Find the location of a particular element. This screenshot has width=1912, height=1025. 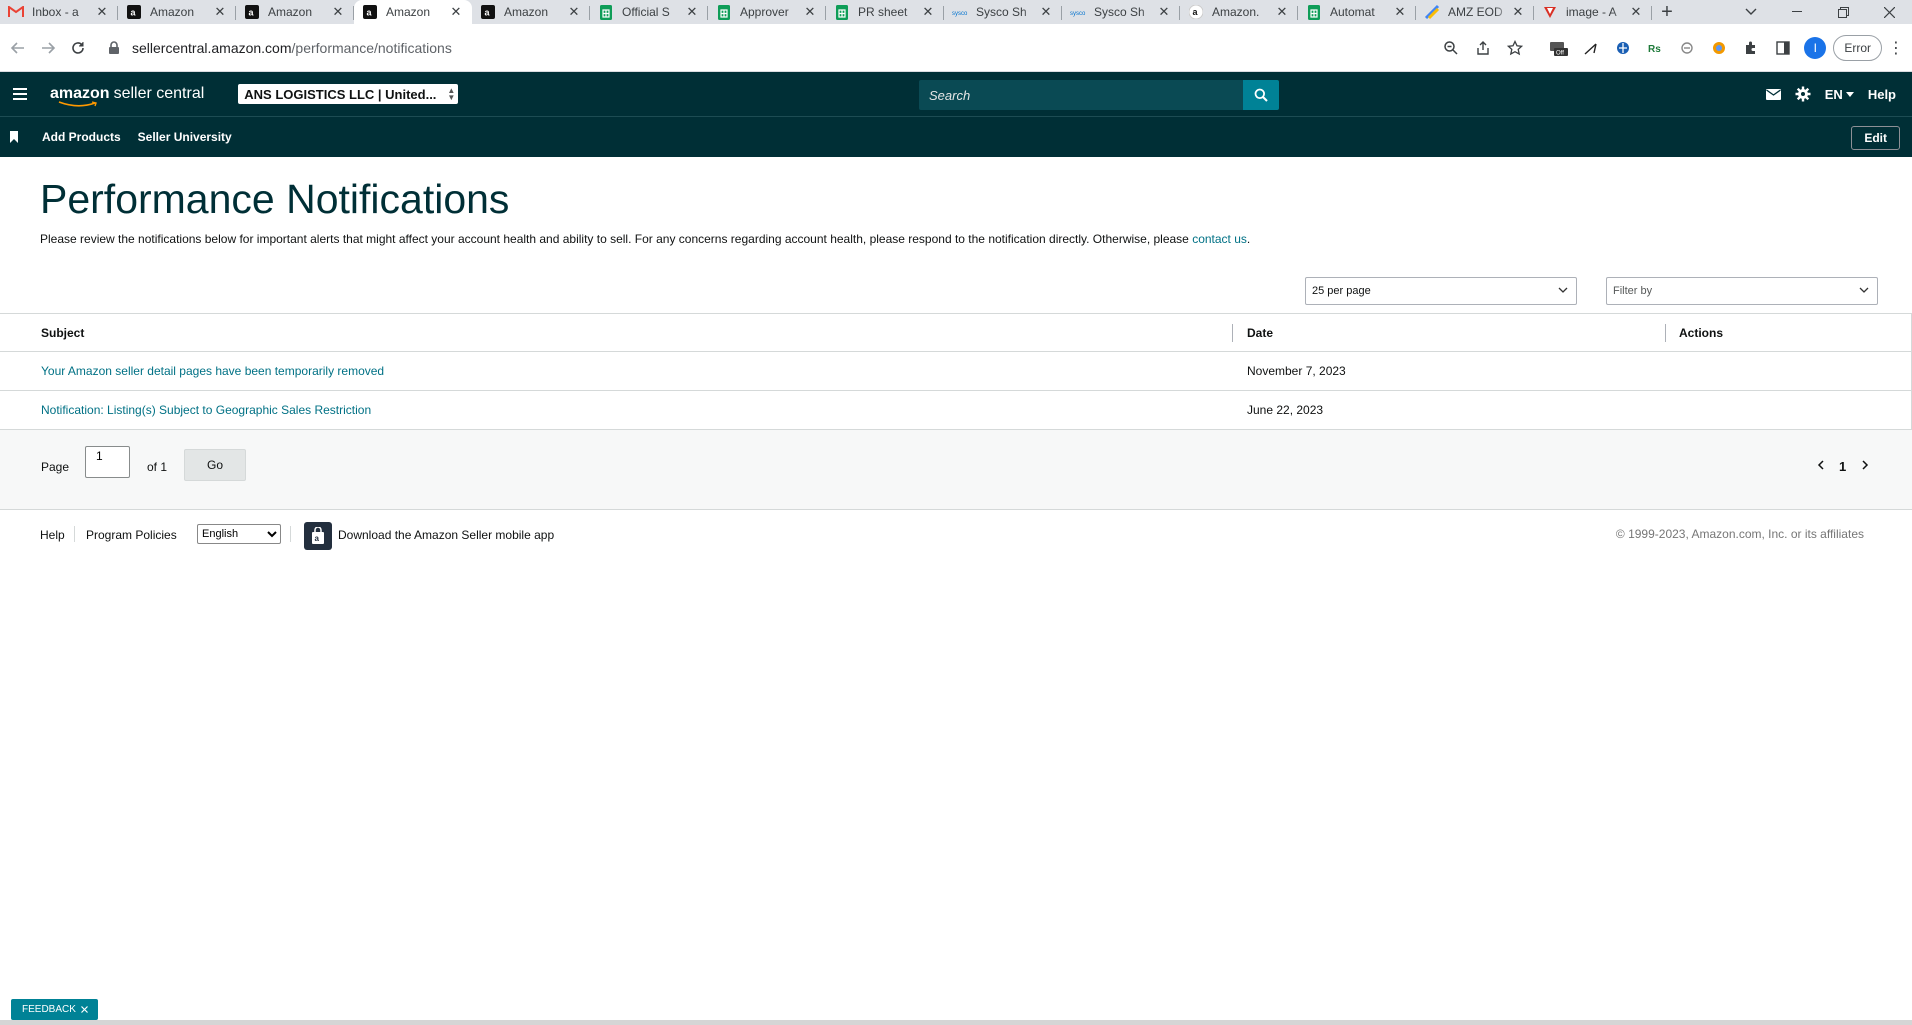

tab-title: image - A is located at coordinates (1591, 12).